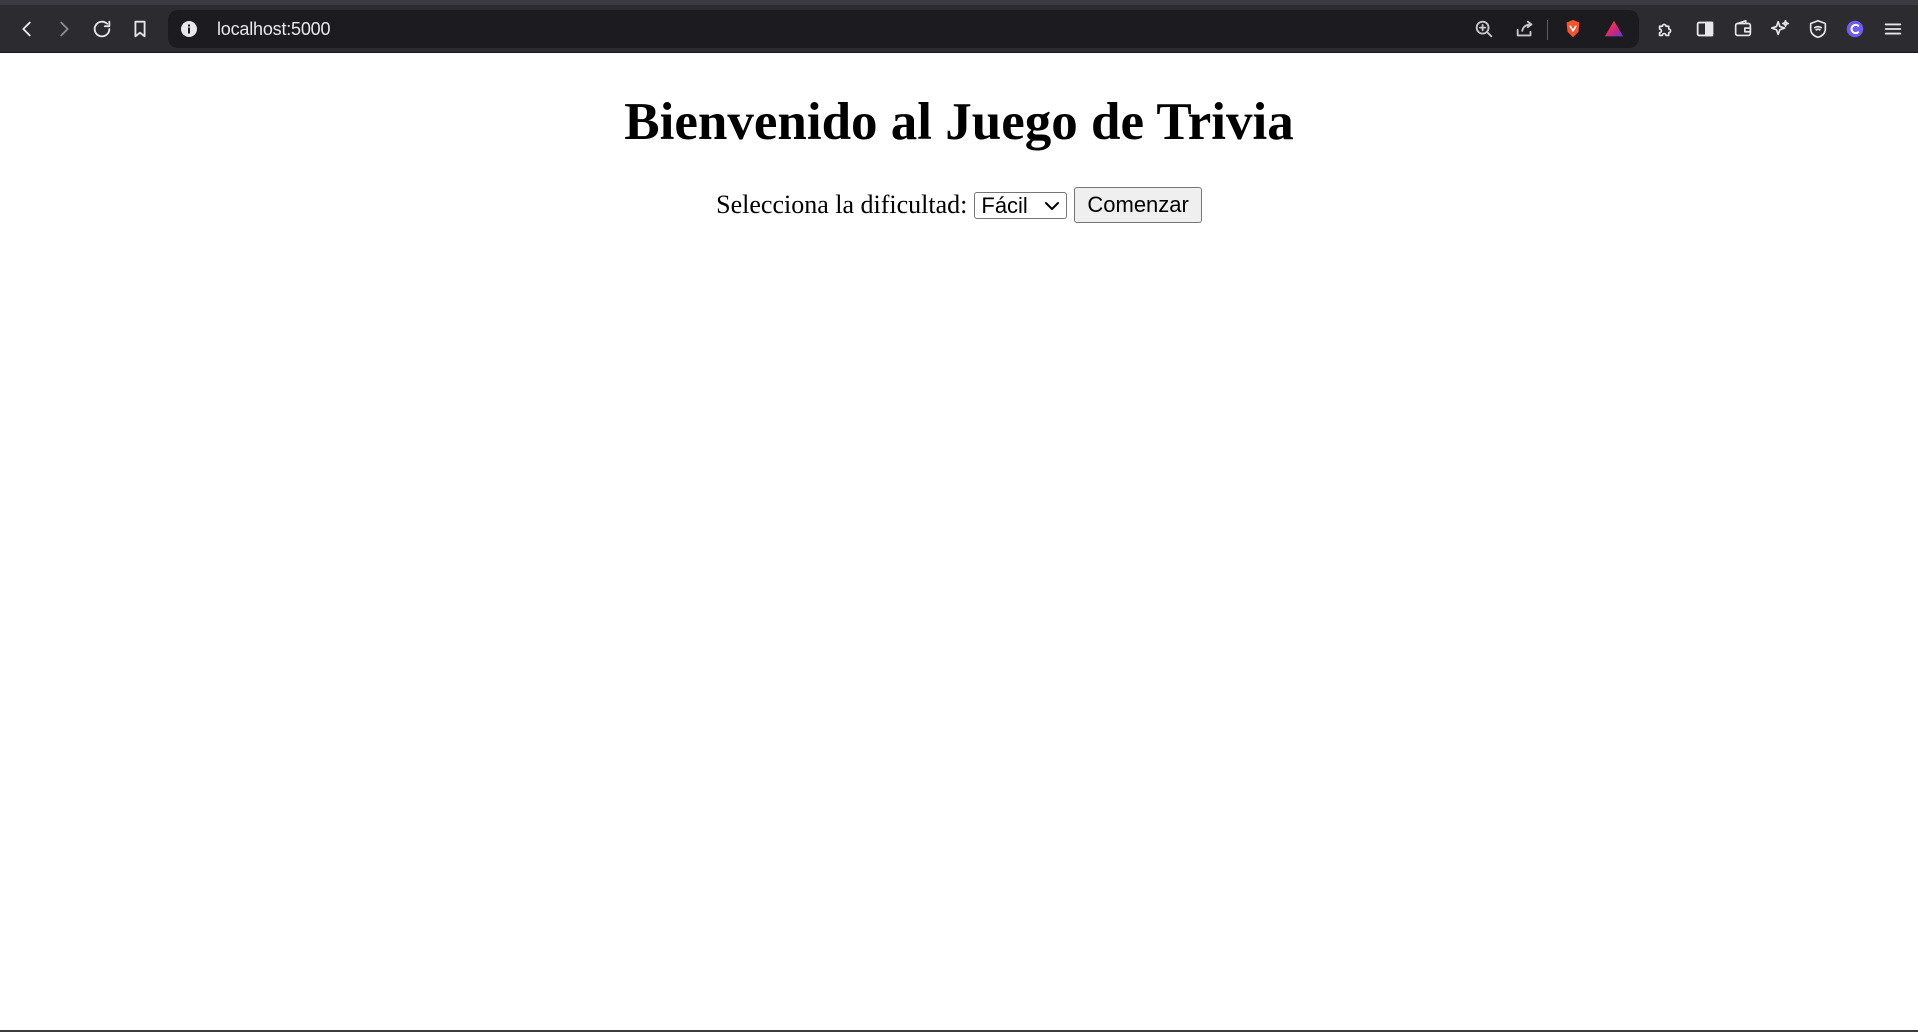  I want to click on back-icon, so click(27, 29).